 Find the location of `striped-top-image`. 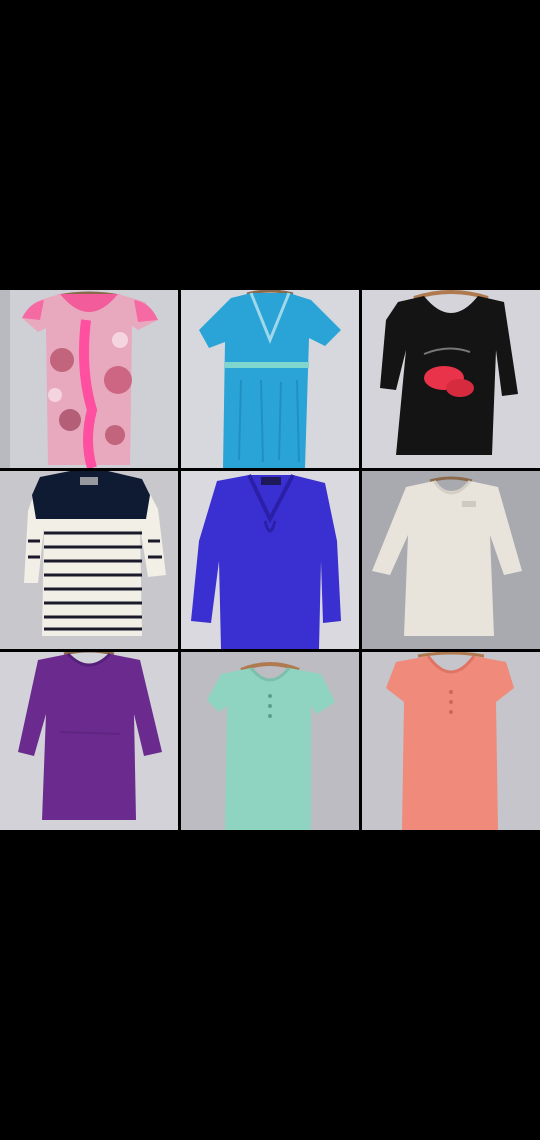

striped-top-image is located at coordinates (89, 560).